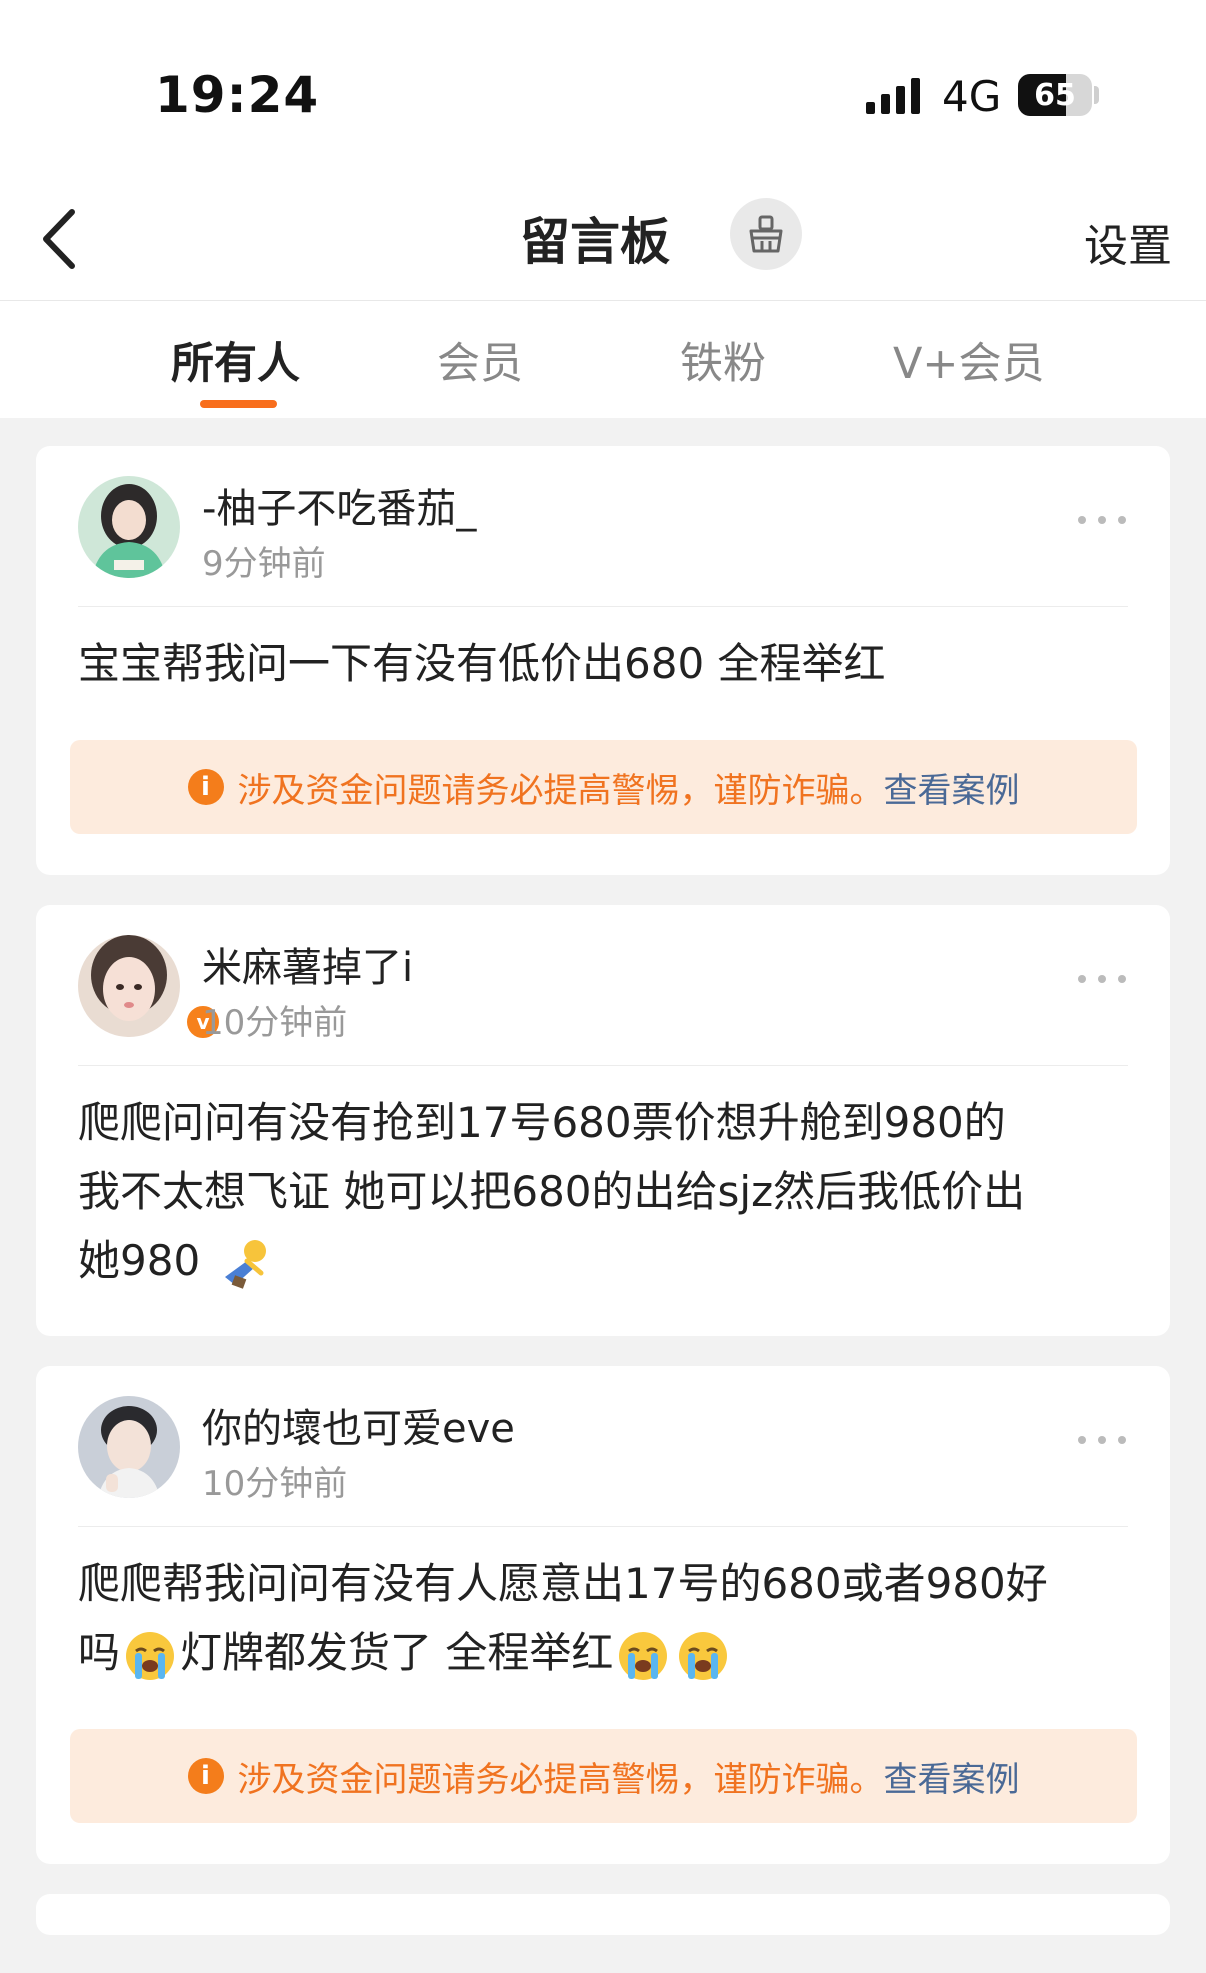 Image resolution: width=1206 pixels, height=1973 pixels. I want to click on message-line: 爬爬帮我问问有没有人愿意出17号的680或者980好, so click(563, 1583).